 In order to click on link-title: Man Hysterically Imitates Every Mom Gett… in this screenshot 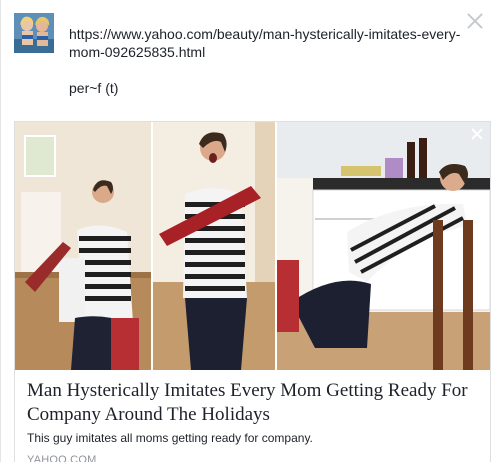, I will do `click(253, 403)`.